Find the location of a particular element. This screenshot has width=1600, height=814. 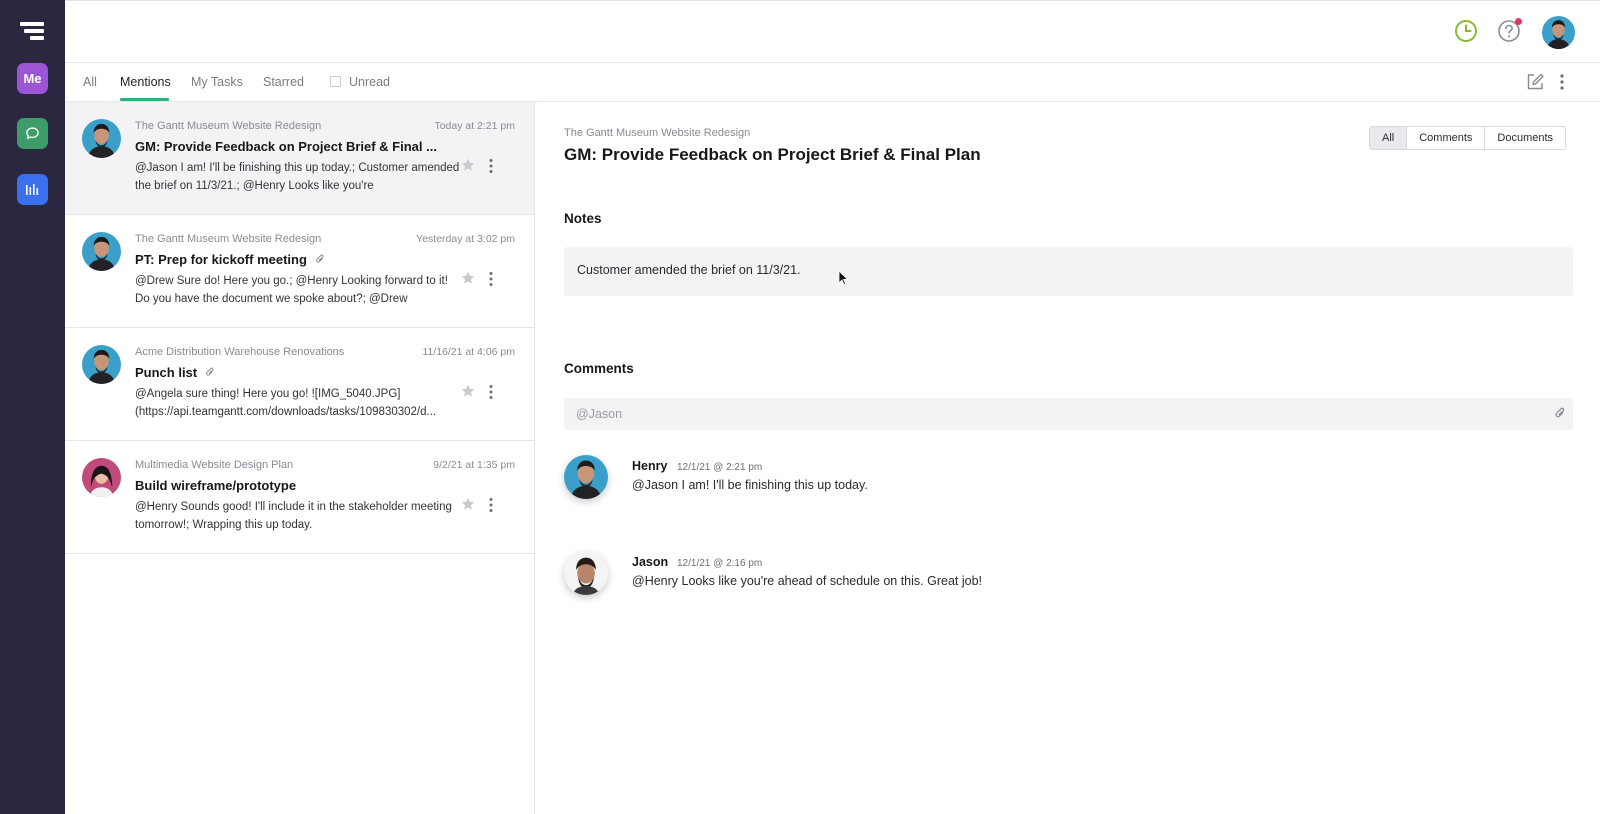

item-title: PT: Prep for kickoff meeting is located at coordinates (221, 259).